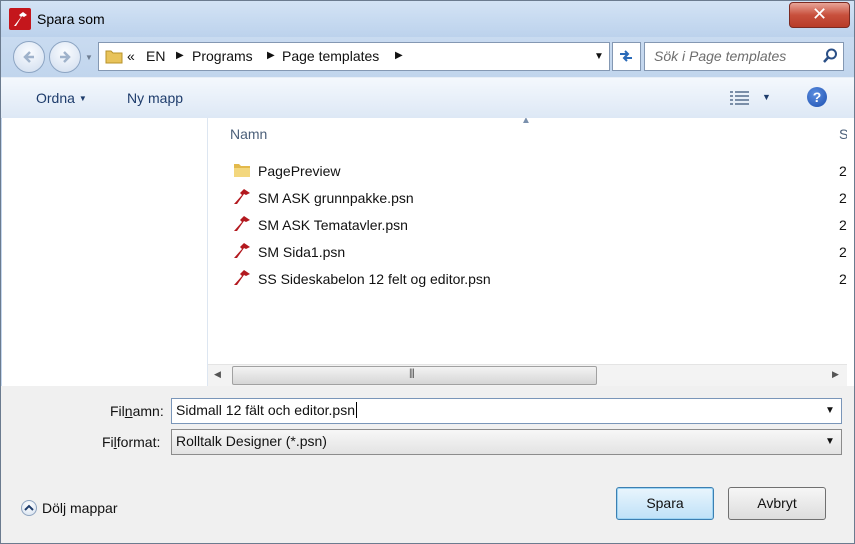 Image resolution: width=855 pixels, height=544 pixels. What do you see at coordinates (817, 97) in the screenshot?
I see `help-icon: ?` at bounding box center [817, 97].